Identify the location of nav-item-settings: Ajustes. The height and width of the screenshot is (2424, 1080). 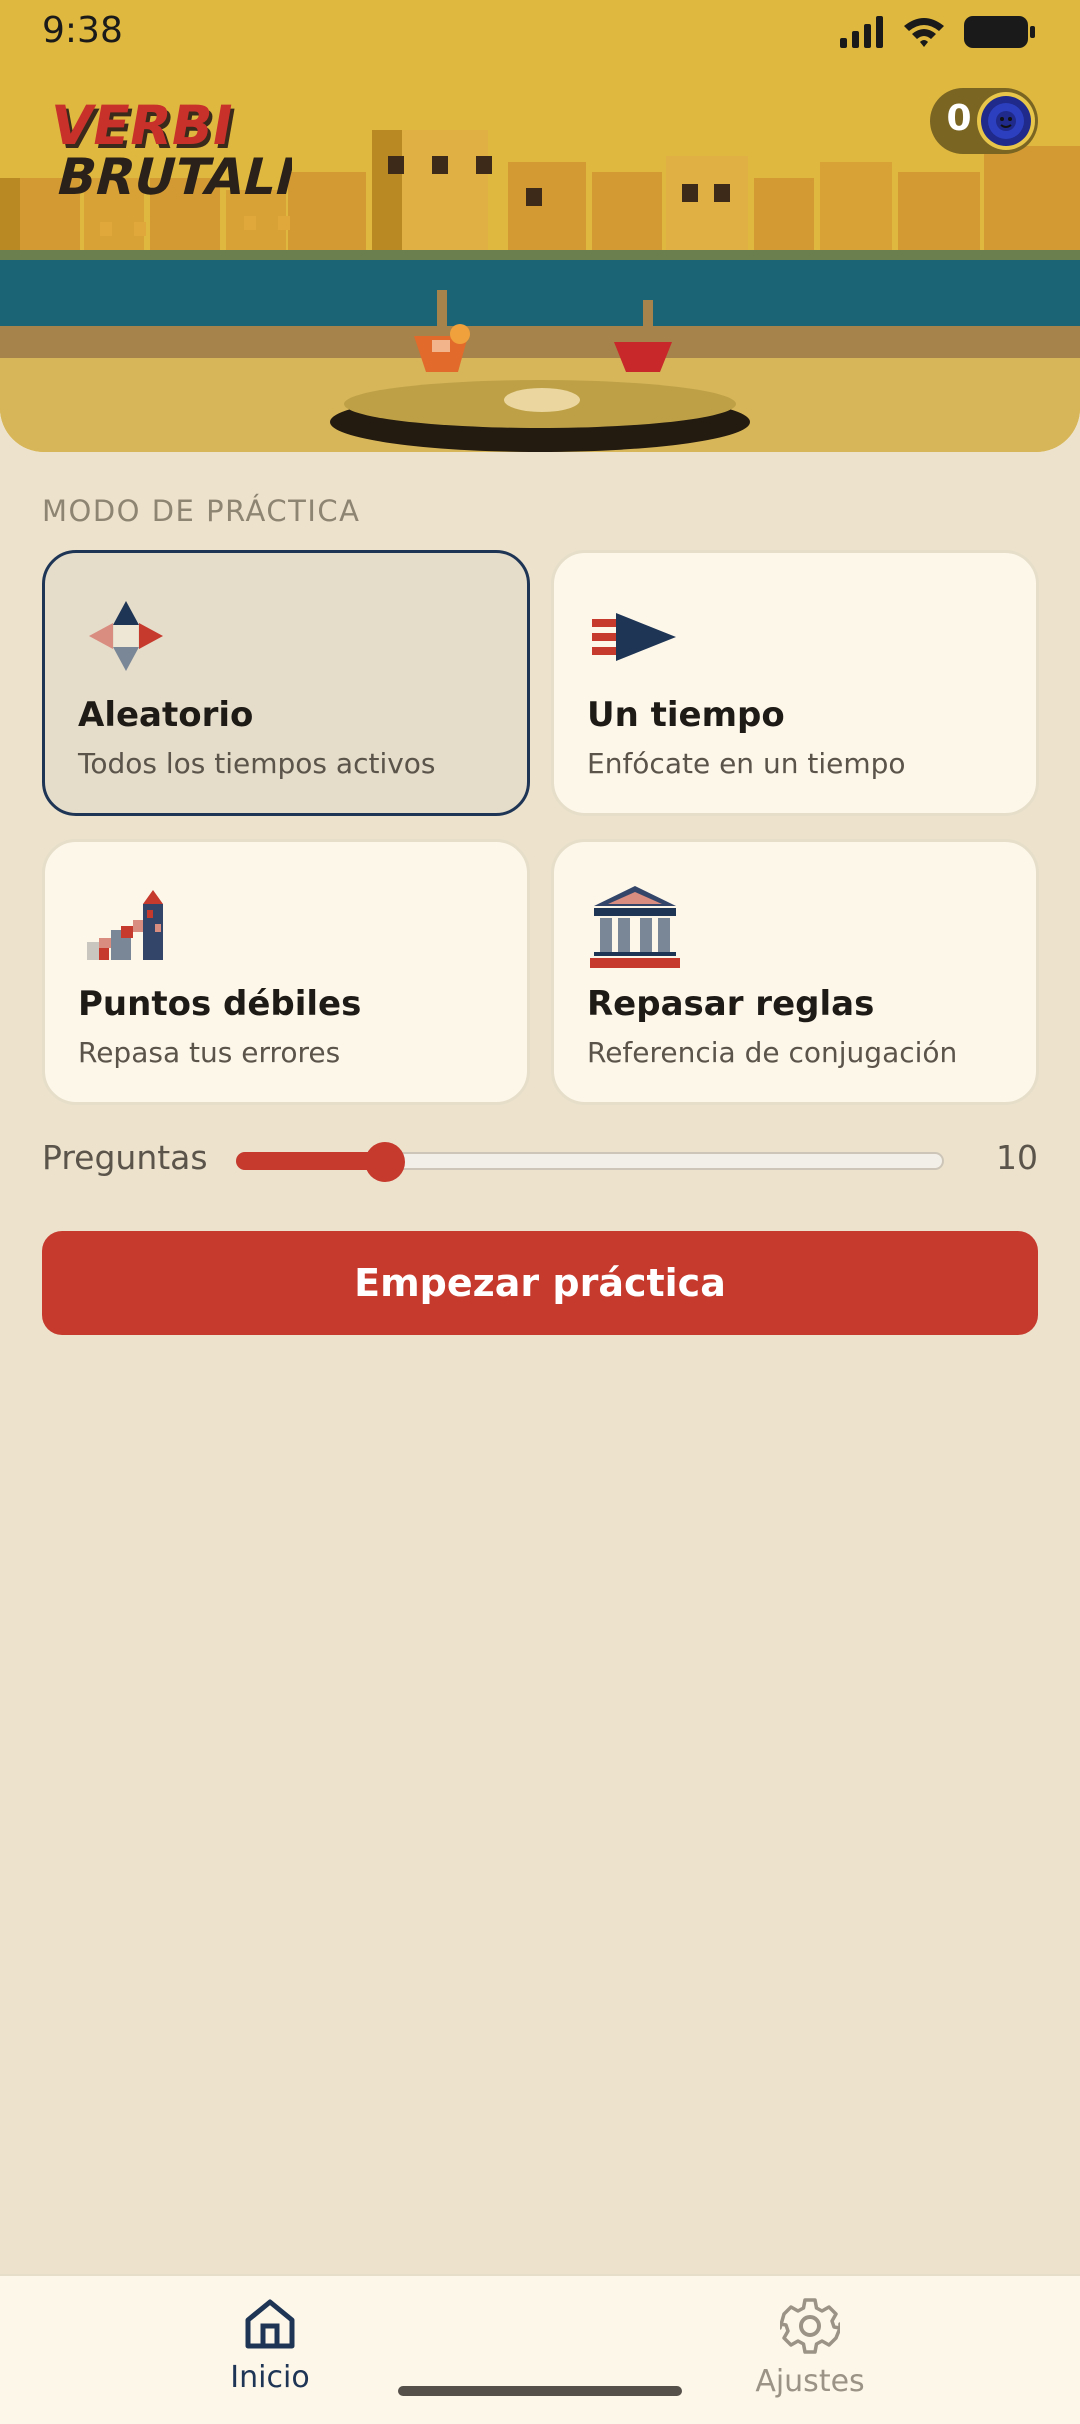
(810, 2351).